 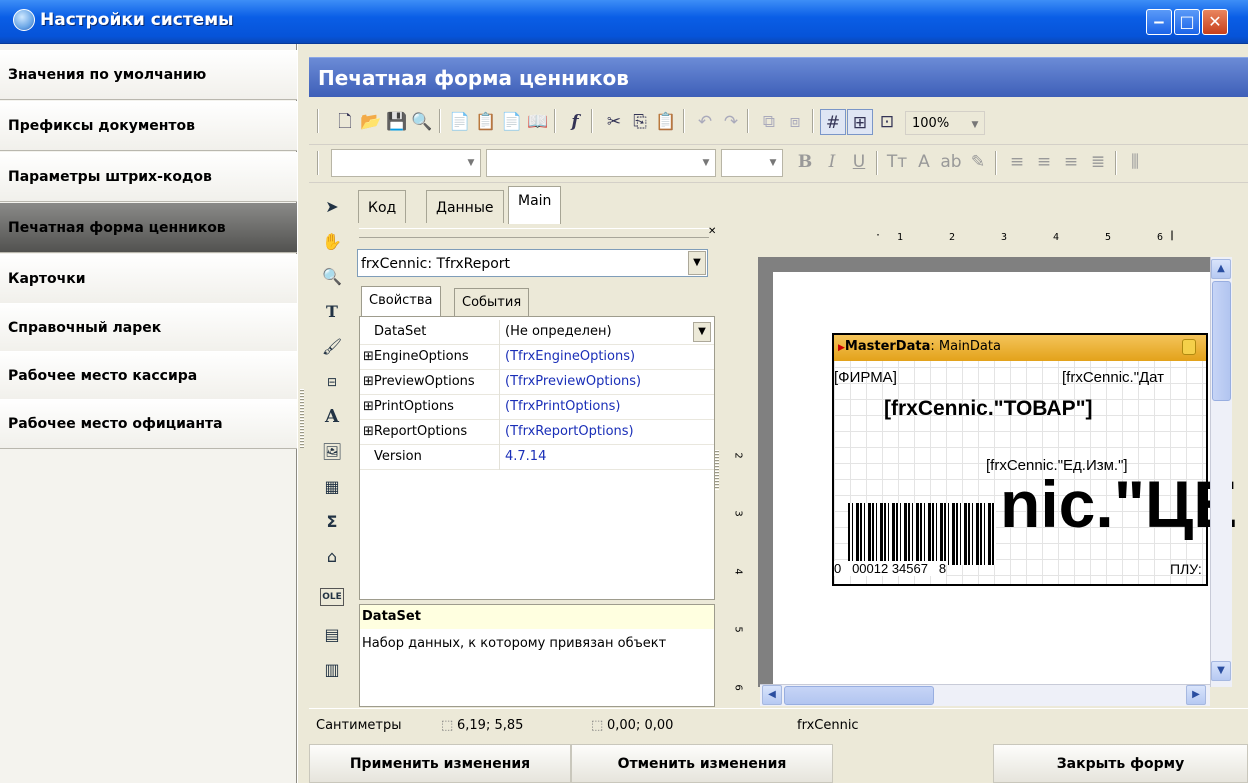 I want to click on delete-page-icon: 📄, so click(x=512, y=122).